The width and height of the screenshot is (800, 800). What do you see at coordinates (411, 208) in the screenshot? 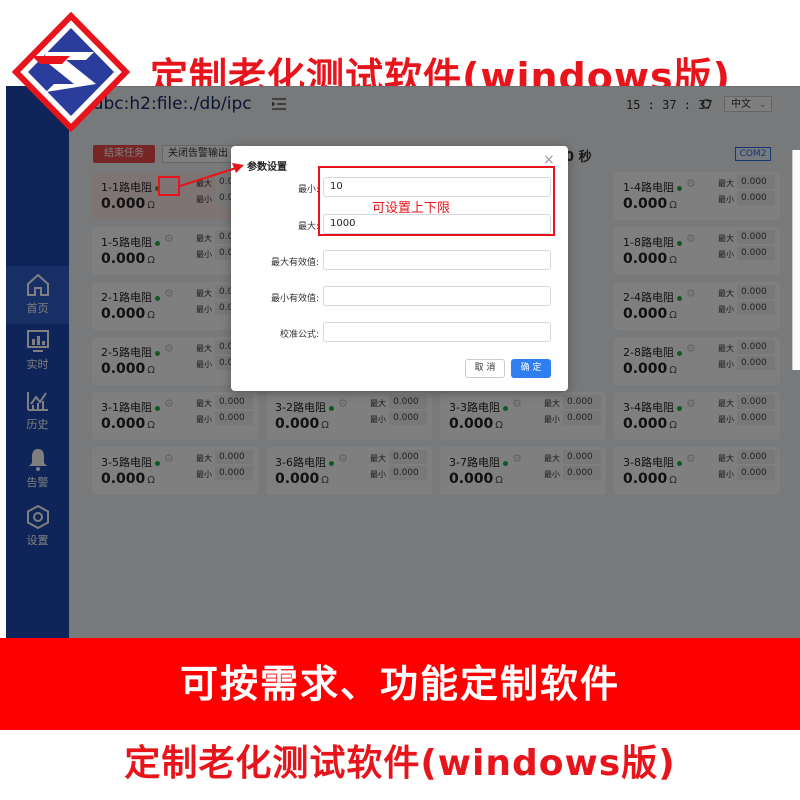
I see `annotation-text: 可设置上下限` at bounding box center [411, 208].